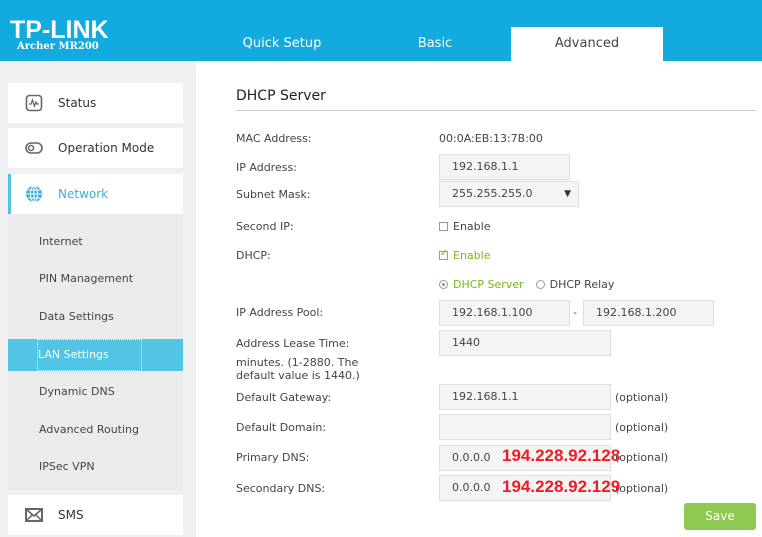 This screenshot has width=762, height=537. I want to click on primary-dns-label: Primary DNS:, so click(273, 457).